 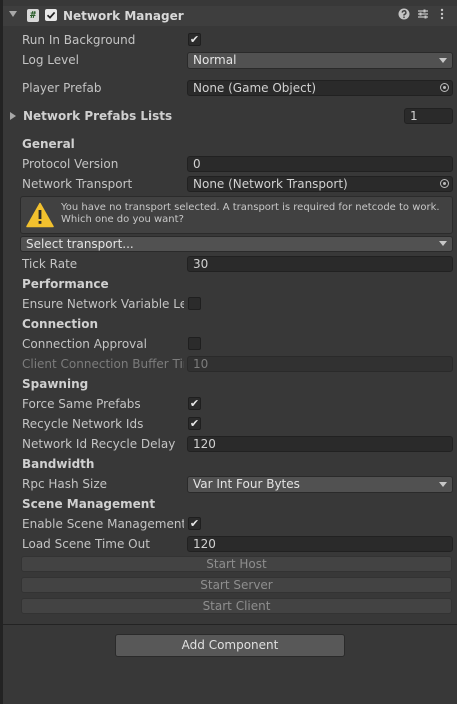 I want to click on connection-heading: Connection, so click(x=60, y=324).